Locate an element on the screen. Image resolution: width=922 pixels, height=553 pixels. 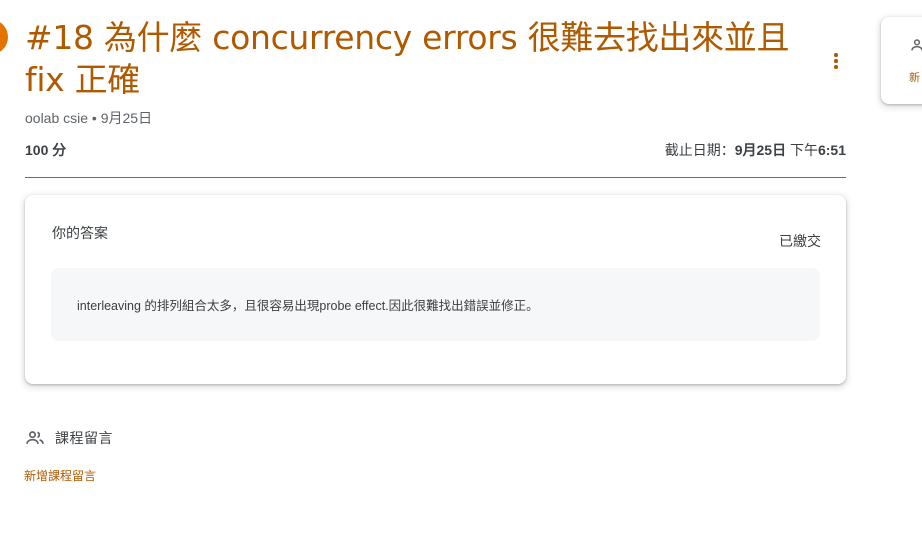
person-icon is located at coordinates (916, 45).